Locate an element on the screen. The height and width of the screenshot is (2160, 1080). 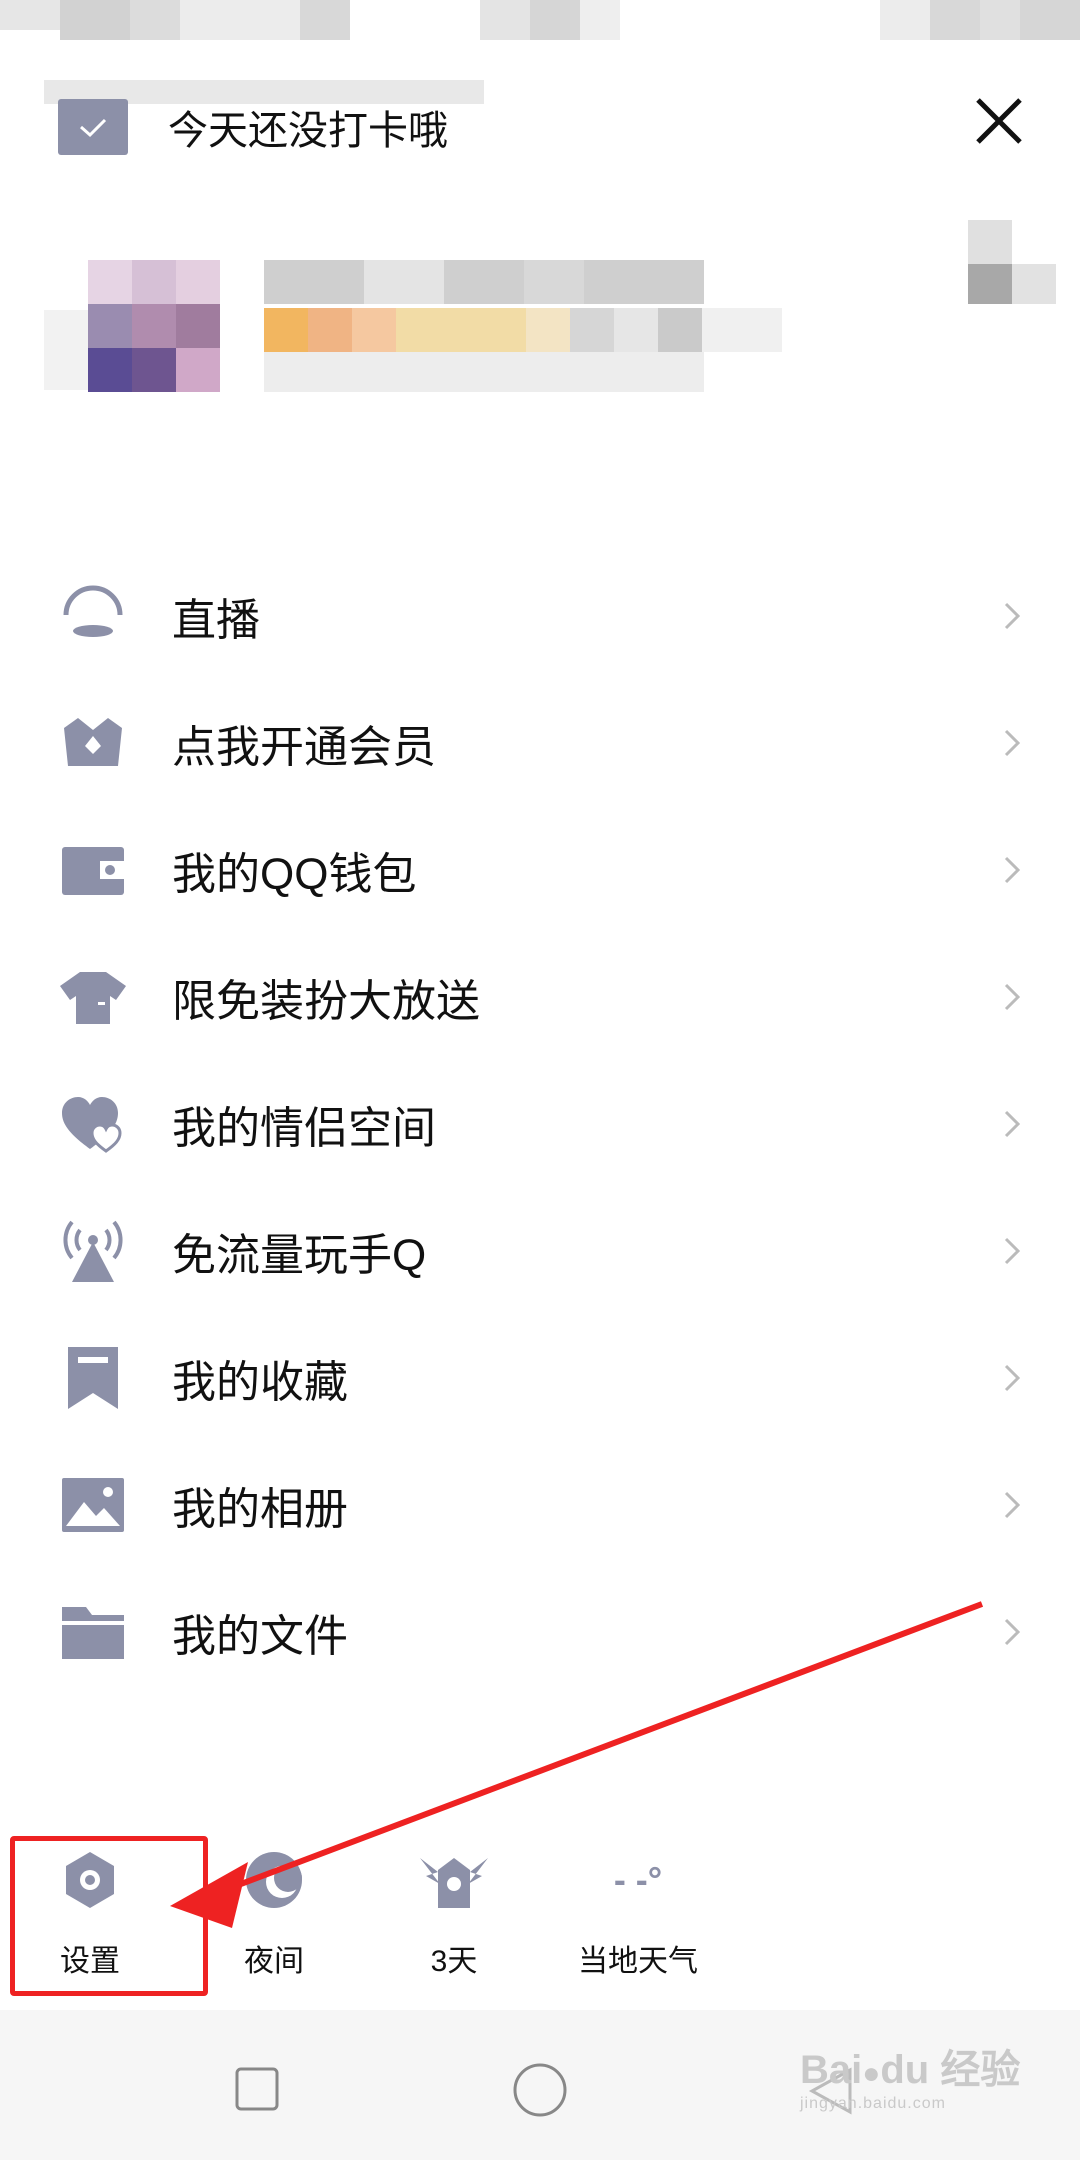
menu-item-files: 我的文件 is located at coordinates (540, 1631).